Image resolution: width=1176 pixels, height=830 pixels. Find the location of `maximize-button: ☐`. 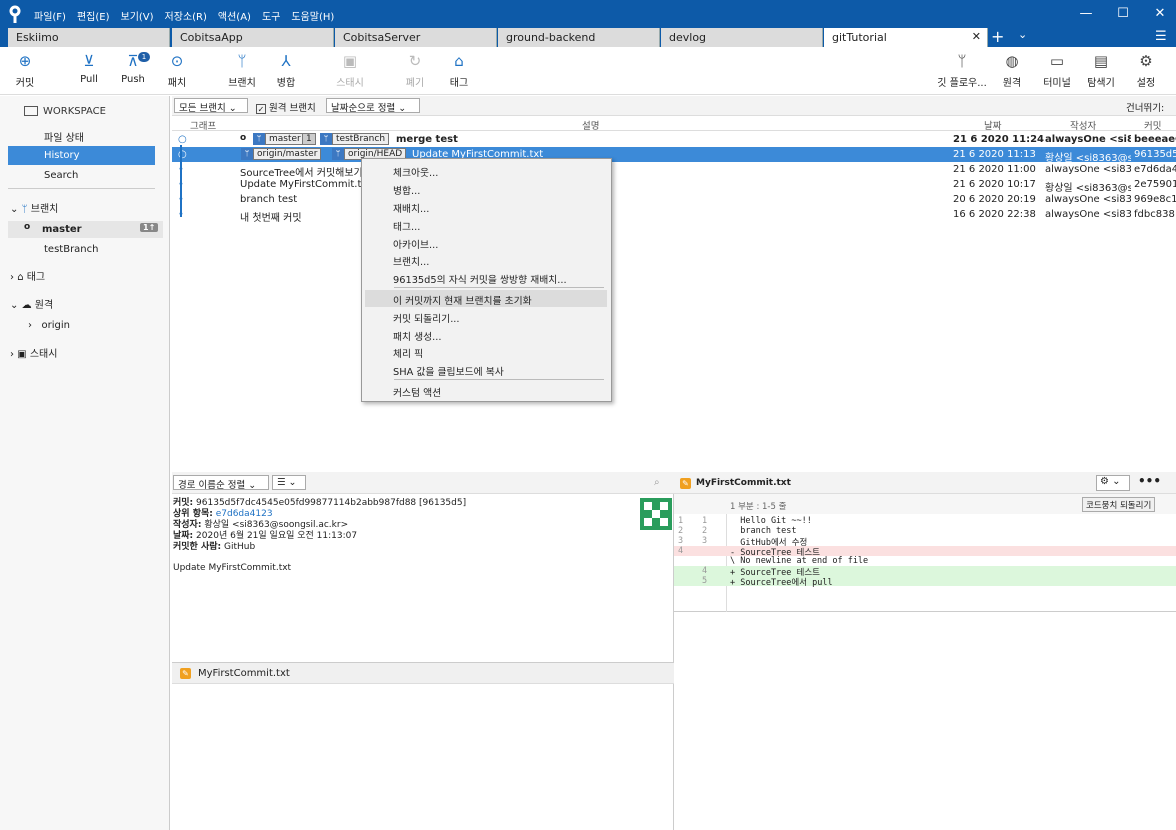

maximize-button: ☐ is located at coordinates (1123, 13).